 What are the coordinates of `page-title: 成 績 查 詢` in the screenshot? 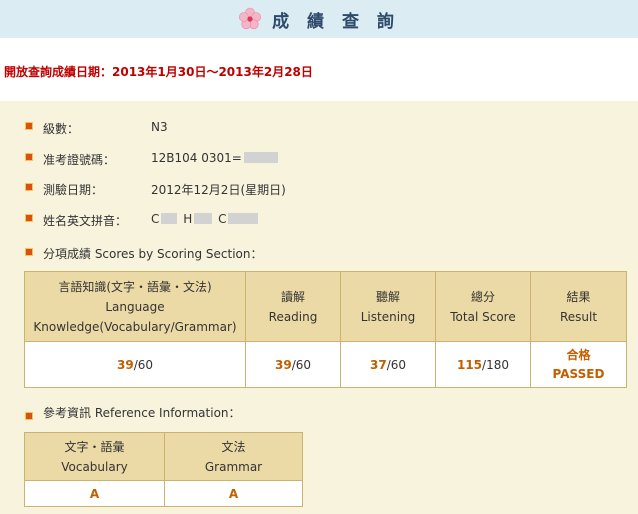 It's located at (336, 21).